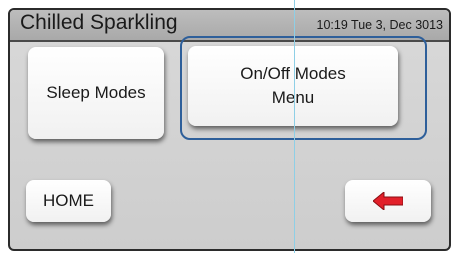 This screenshot has width=453, height=253. I want to click on home-button: HOME, so click(68, 201).